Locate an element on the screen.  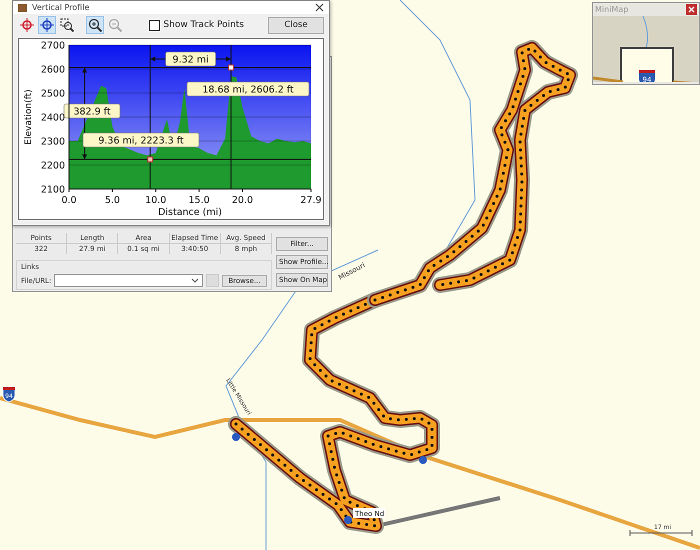
annotation-callout: 9.32 mi is located at coordinates (190, 59).